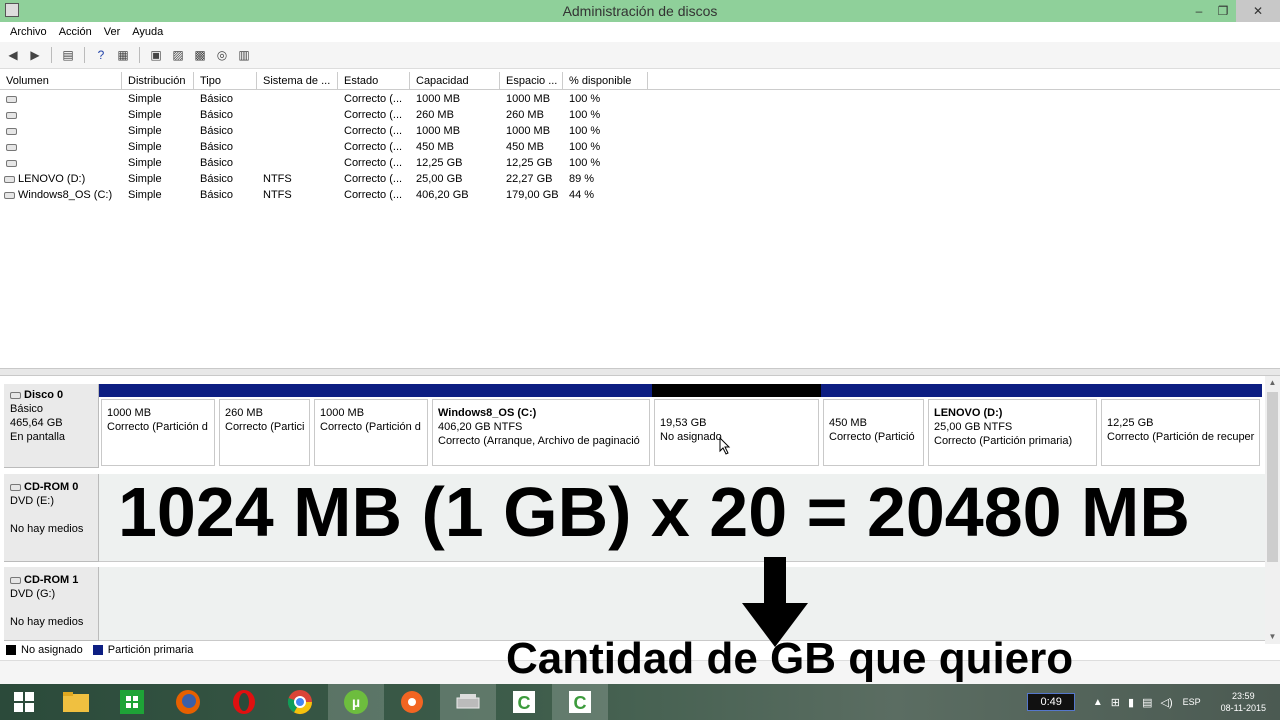  Describe the element at coordinates (61, 81) in the screenshot. I see `col-volumen: Volumen` at that location.